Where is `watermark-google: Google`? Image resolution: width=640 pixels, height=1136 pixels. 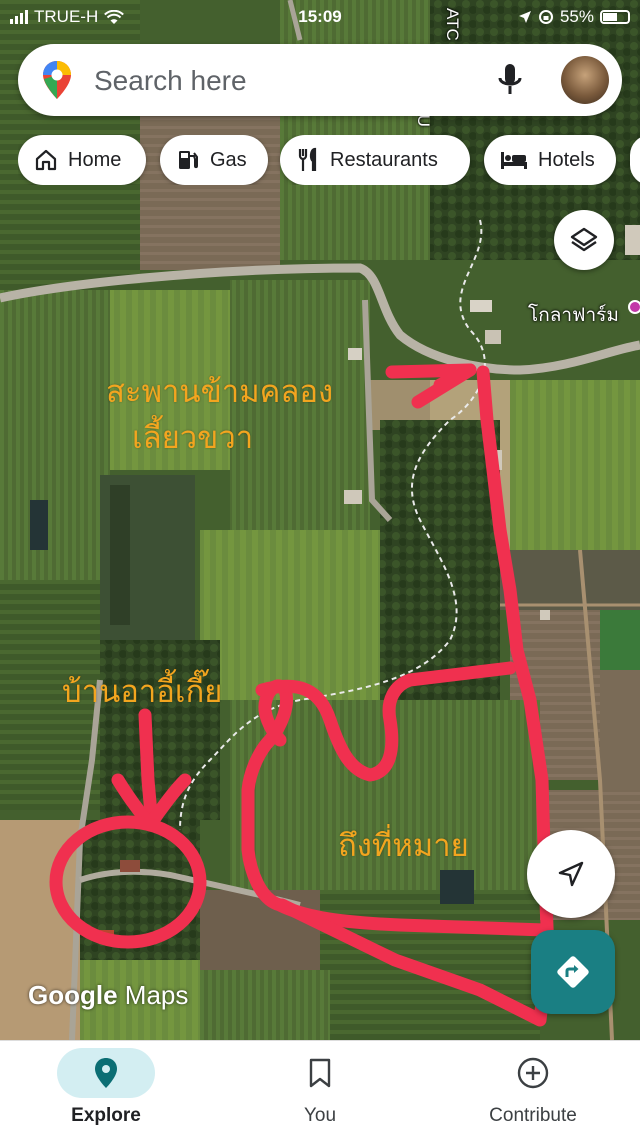
watermark-google: Google is located at coordinates (73, 995).